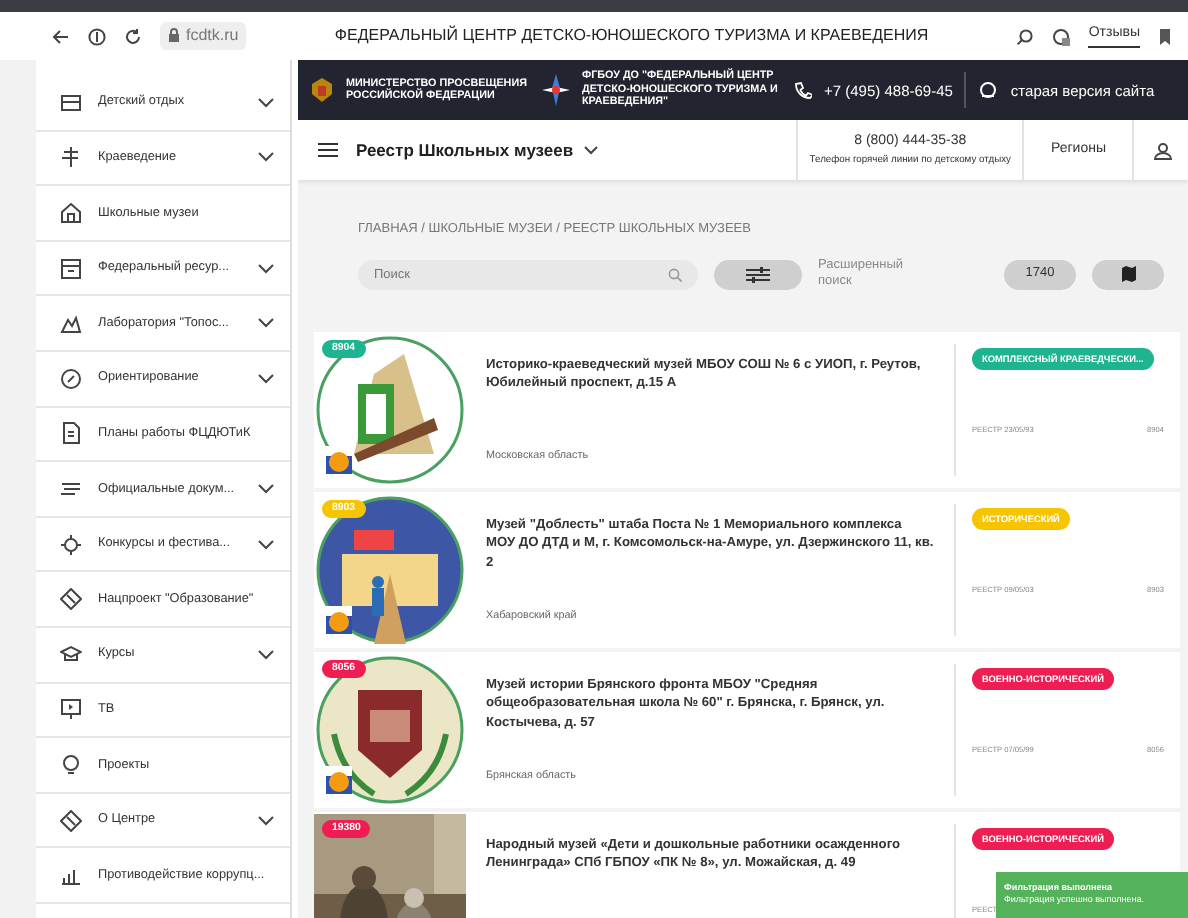 This screenshot has width=1188, height=918. What do you see at coordinates (71, 654) in the screenshot?
I see `graduation-cap-icon` at bounding box center [71, 654].